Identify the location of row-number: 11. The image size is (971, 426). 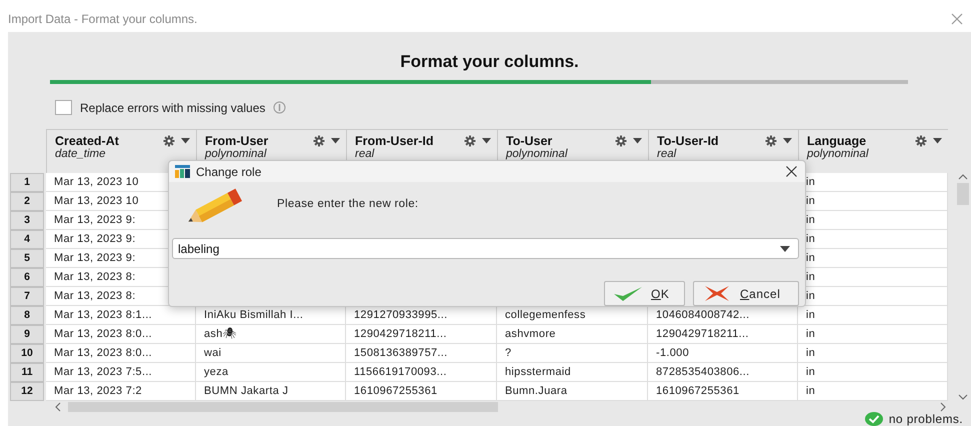
(27, 372).